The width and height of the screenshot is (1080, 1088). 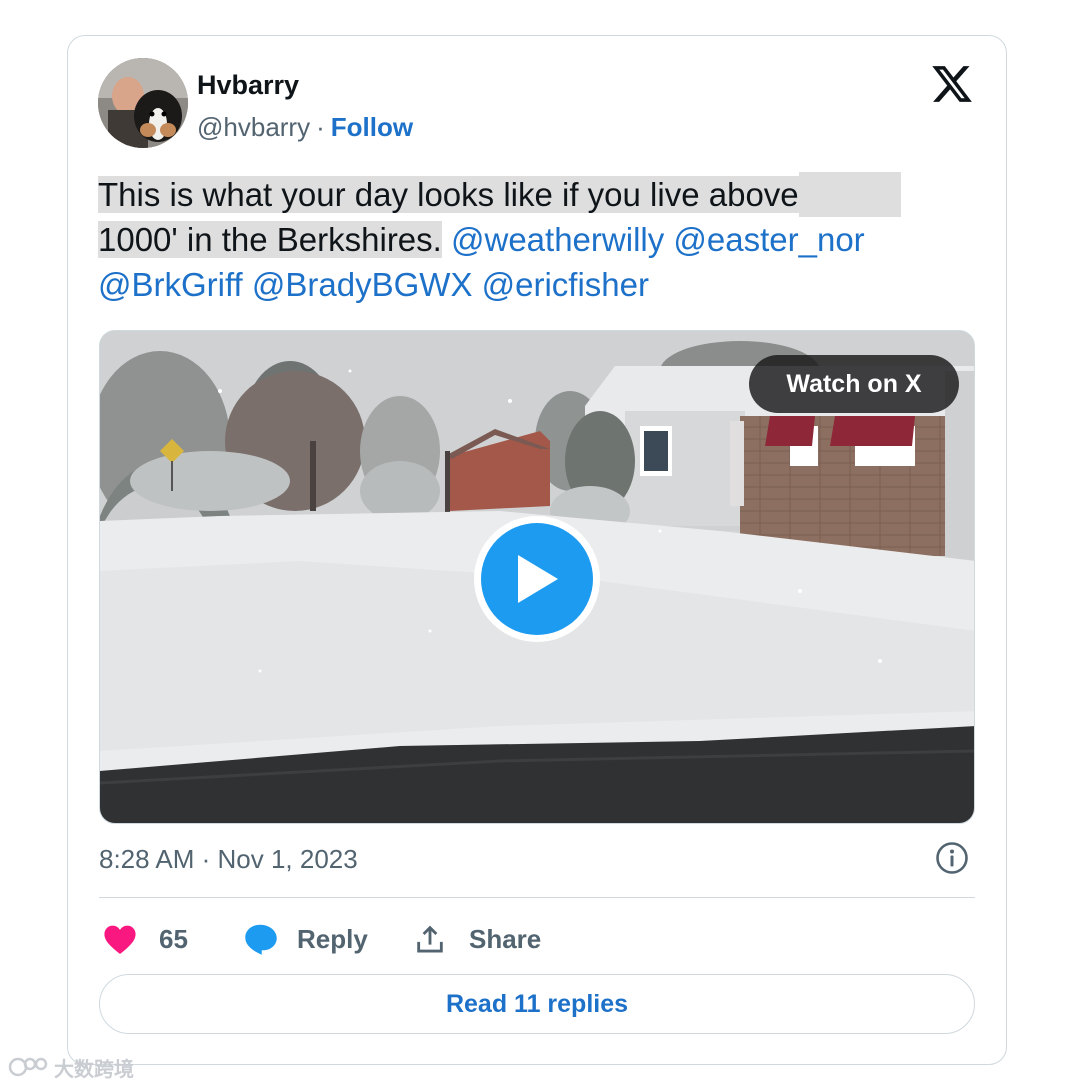 I want to click on heart-icon, so click(x=120, y=940).